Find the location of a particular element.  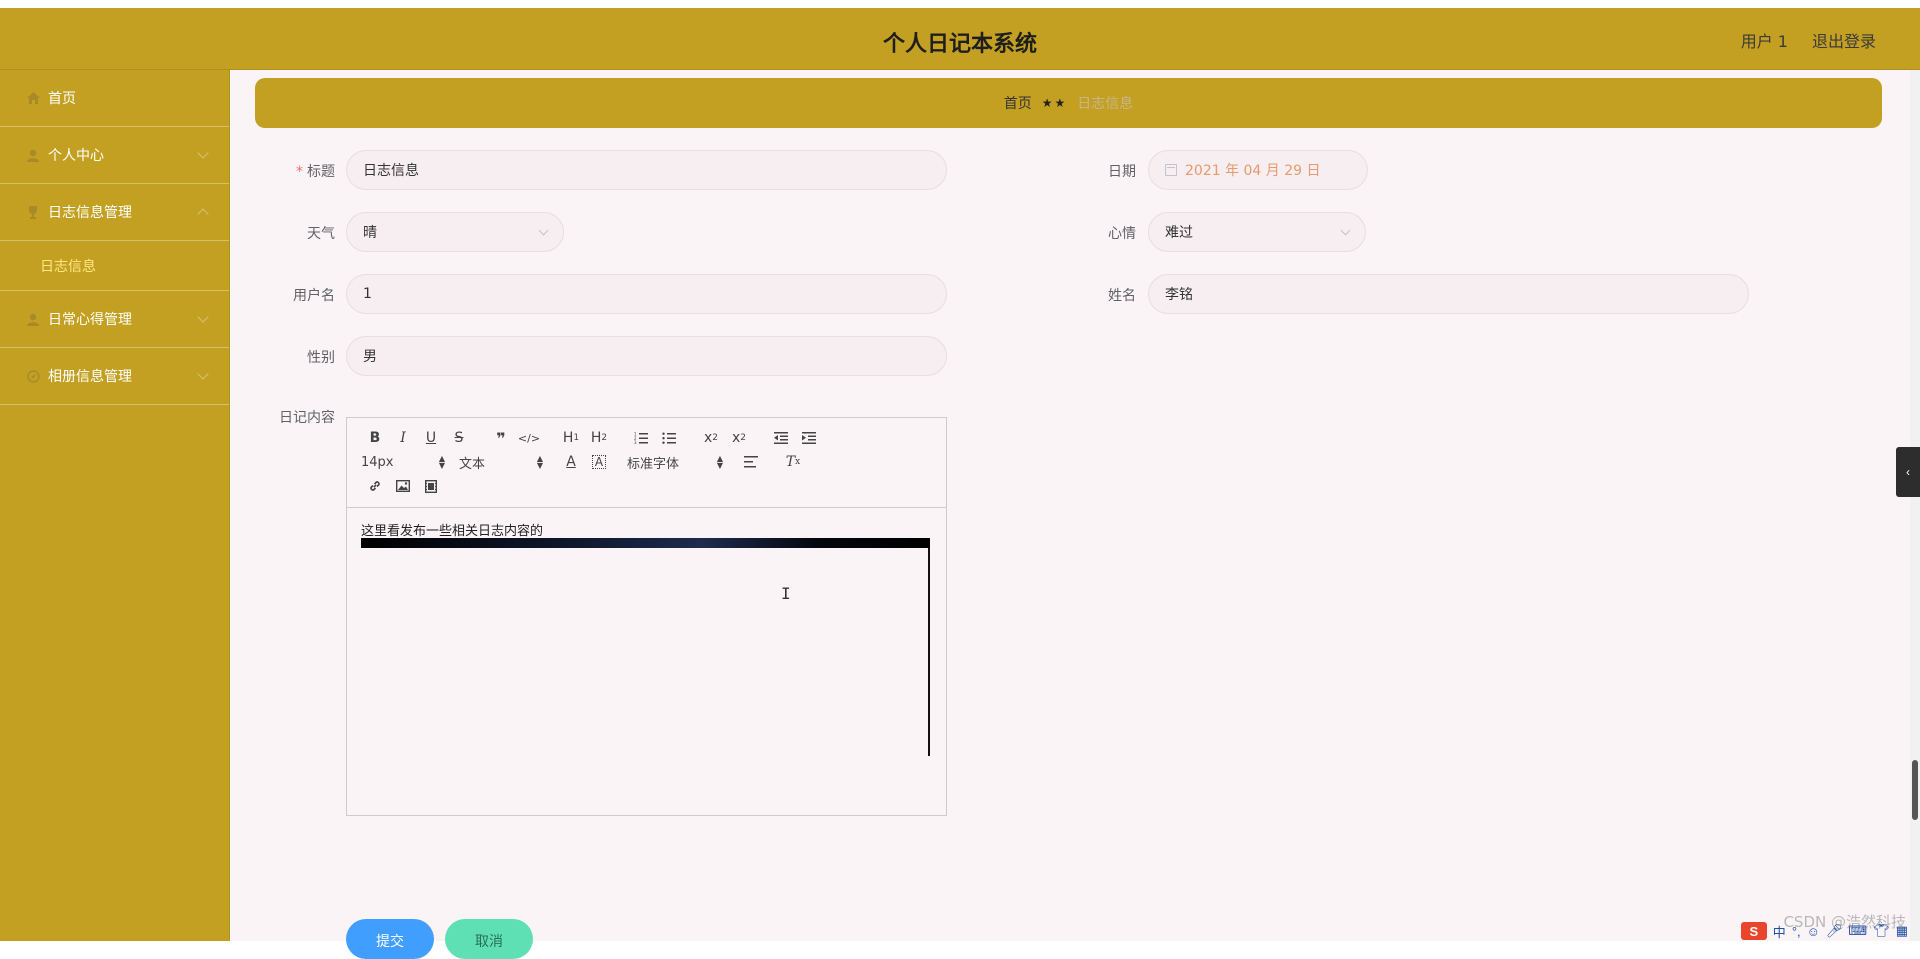

header: 个人日记本系统 用户 1 退出登录 is located at coordinates (960, 39).